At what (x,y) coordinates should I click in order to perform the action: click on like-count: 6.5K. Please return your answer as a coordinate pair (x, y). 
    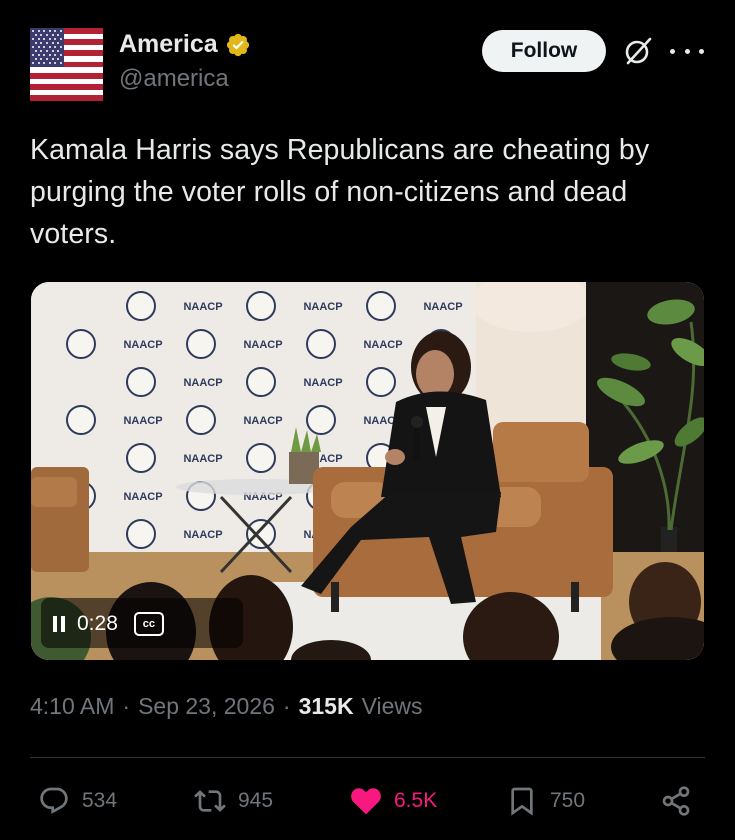
    Looking at the image, I should click on (416, 800).